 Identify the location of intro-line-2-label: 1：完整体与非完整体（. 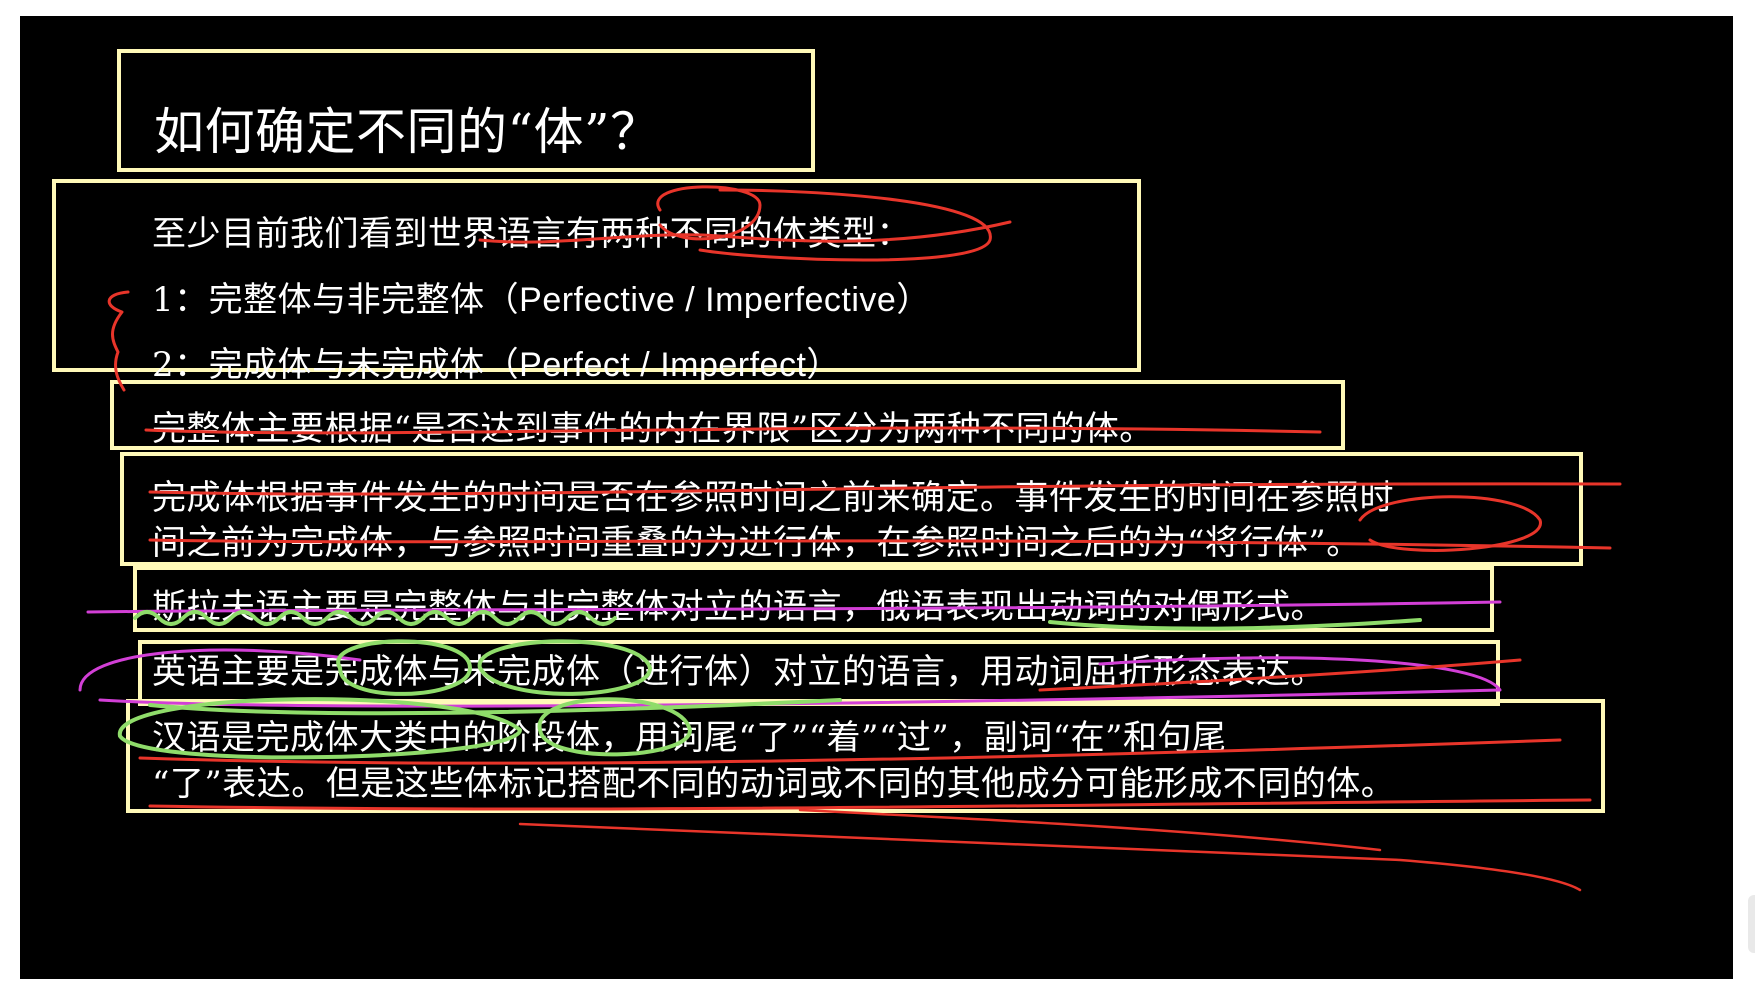
(336, 300).